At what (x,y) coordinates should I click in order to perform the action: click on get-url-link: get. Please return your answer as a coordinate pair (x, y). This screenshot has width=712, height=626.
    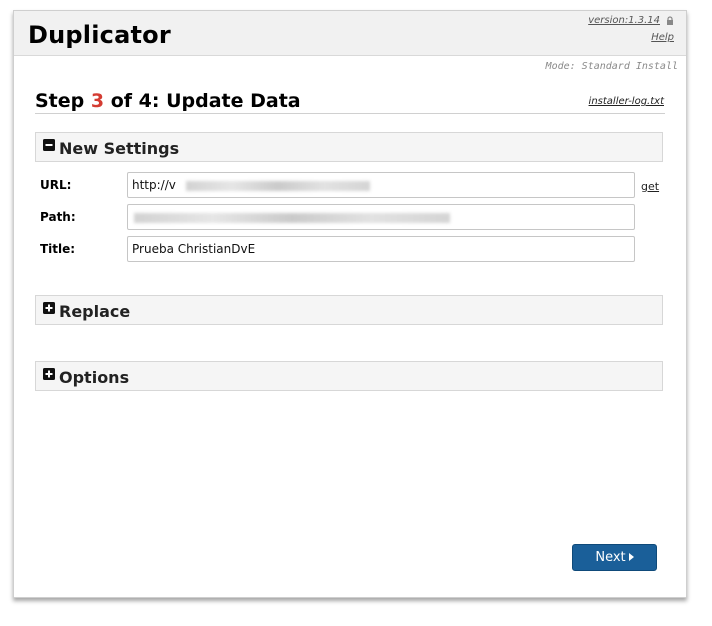
    Looking at the image, I should click on (650, 186).